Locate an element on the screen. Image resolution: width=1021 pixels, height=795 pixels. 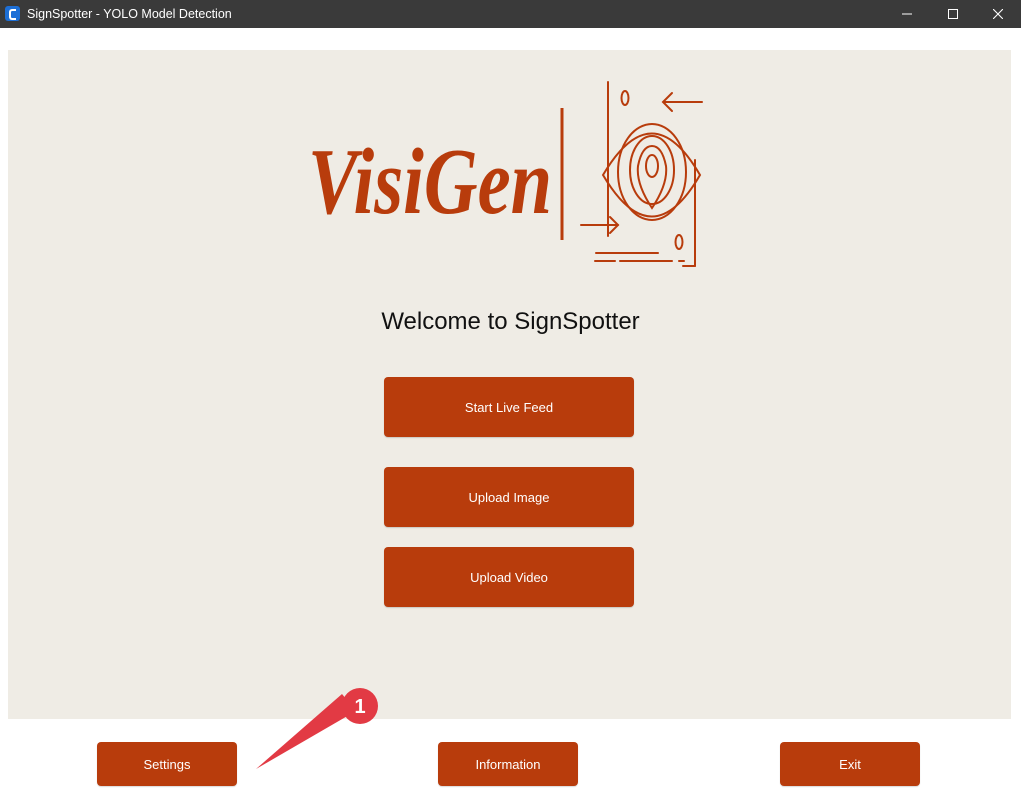
close-icon is located at coordinates (998, 14).